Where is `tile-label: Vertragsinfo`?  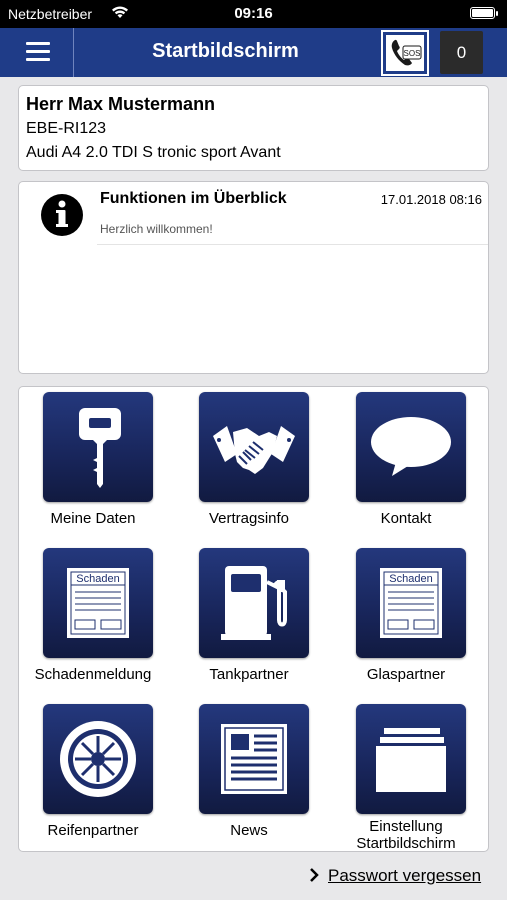
tile-label: Vertragsinfo is located at coordinates (249, 518).